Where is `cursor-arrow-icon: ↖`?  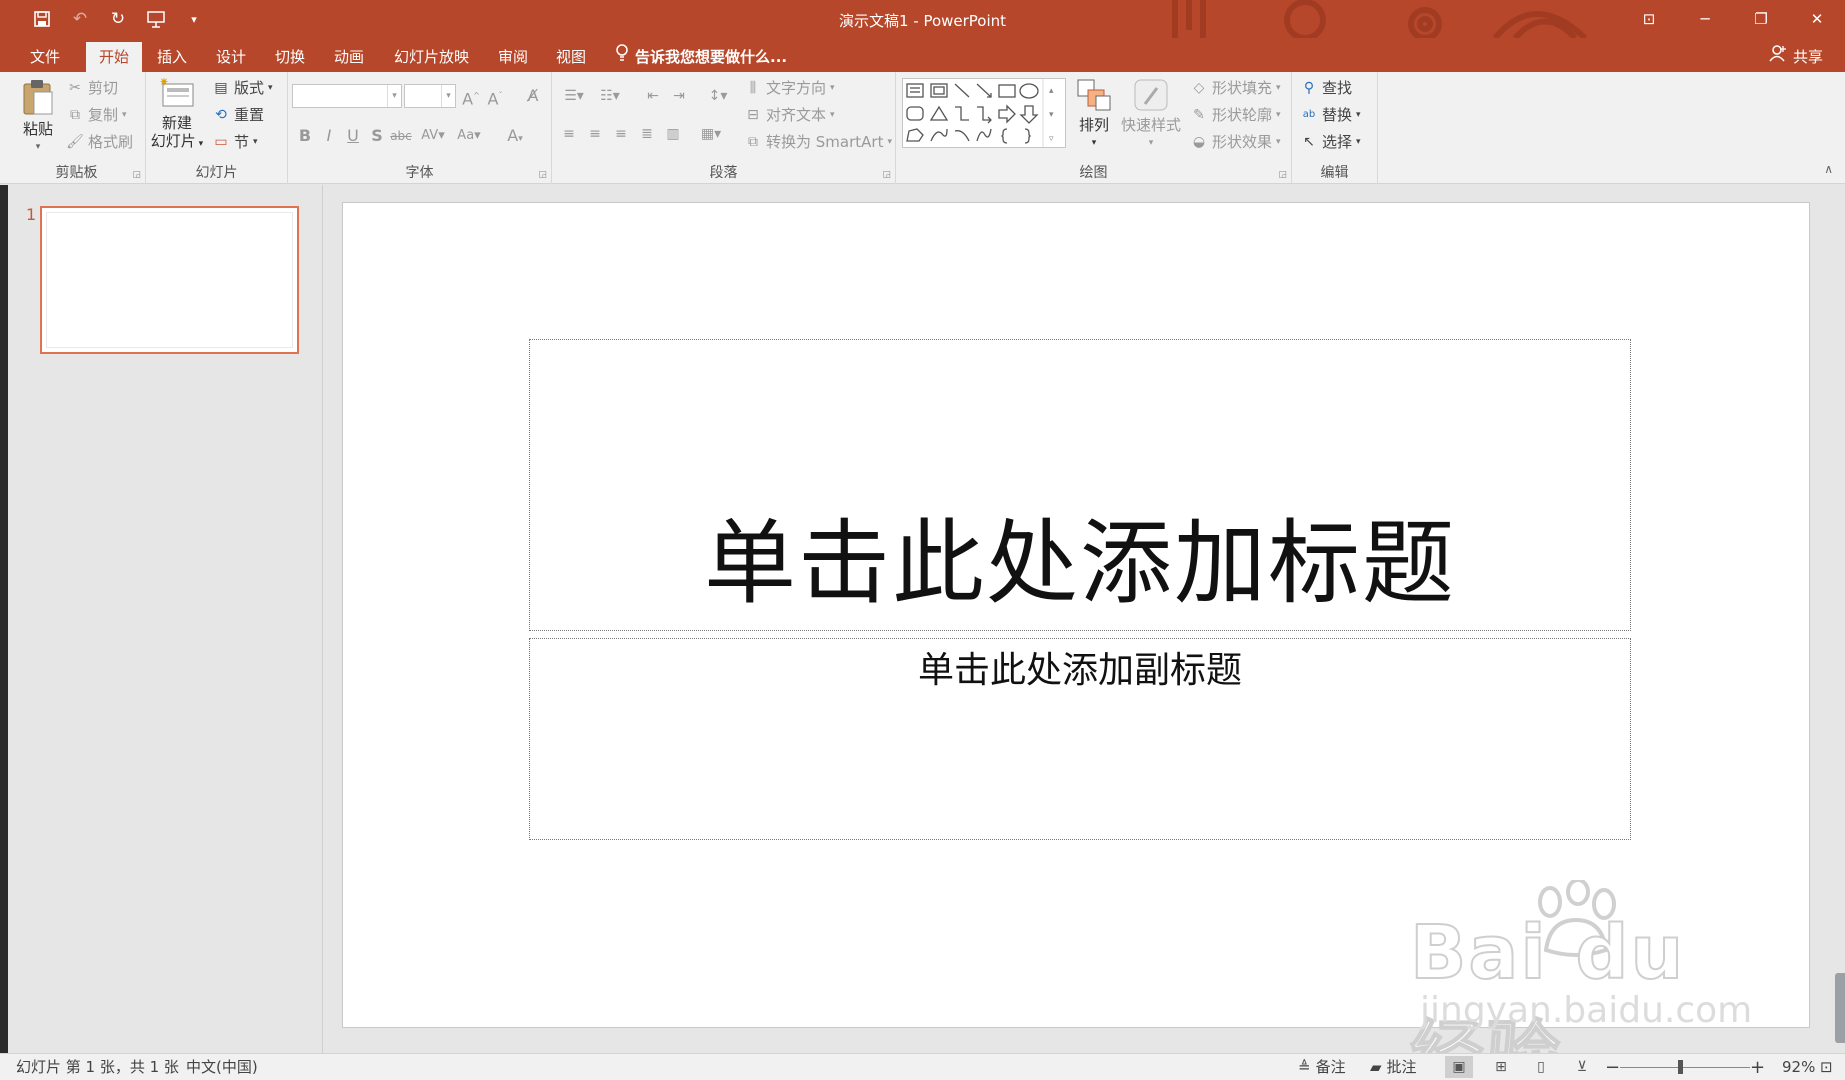 cursor-arrow-icon: ↖ is located at coordinates (1309, 142).